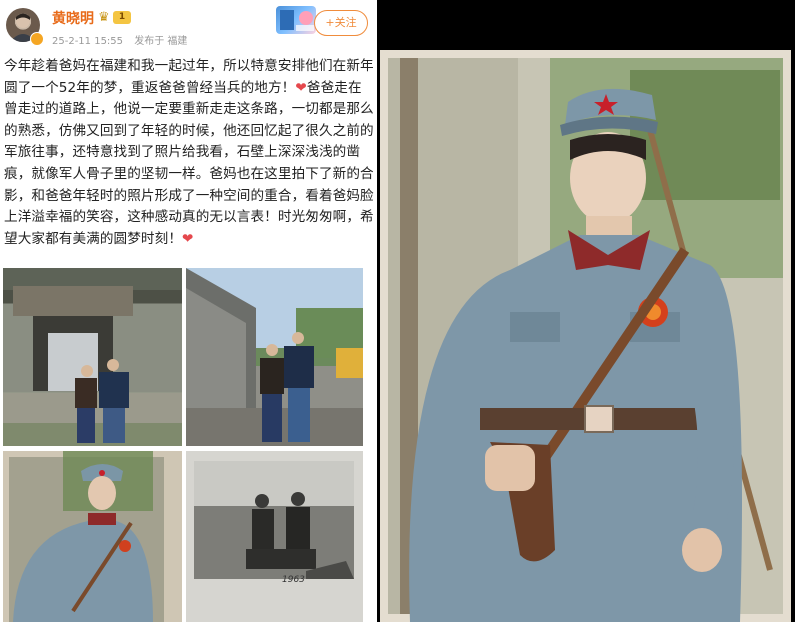  I want to click on photo-soldier-small, so click(92, 536).